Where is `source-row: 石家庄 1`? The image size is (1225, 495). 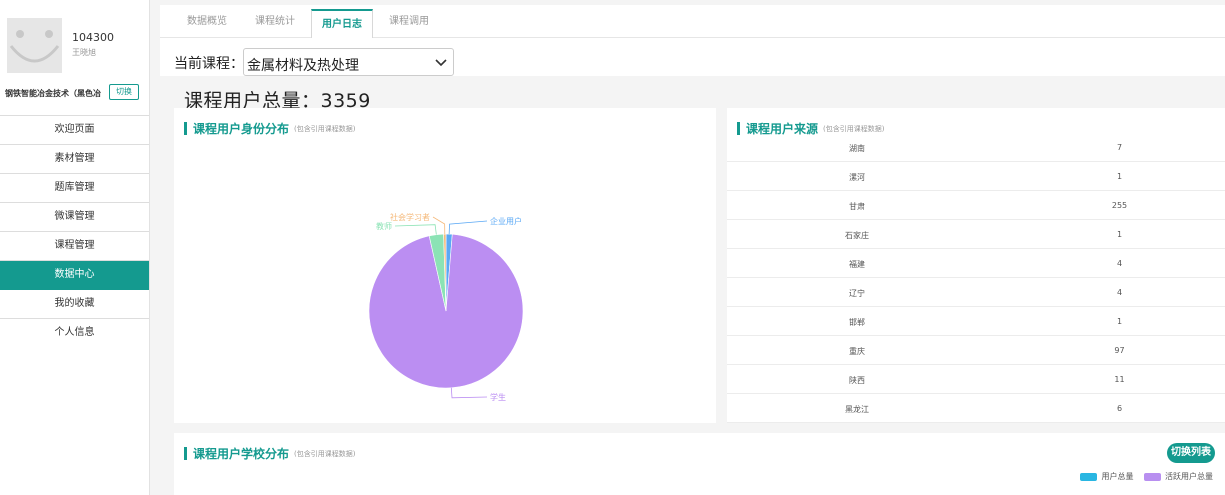 source-row: 石家庄 1 is located at coordinates (976, 234).